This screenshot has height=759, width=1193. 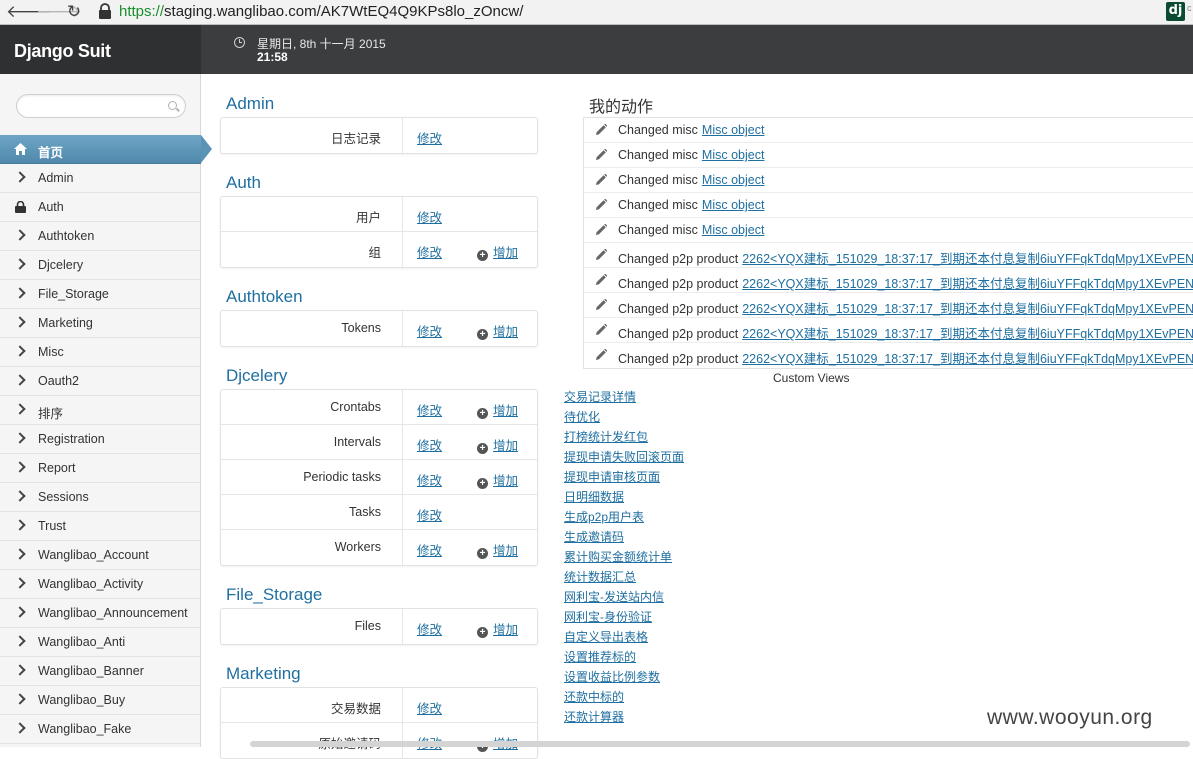 What do you see at coordinates (100, 410) in the screenshot?
I see `sidebar-item: 排序` at bounding box center [100, 410].